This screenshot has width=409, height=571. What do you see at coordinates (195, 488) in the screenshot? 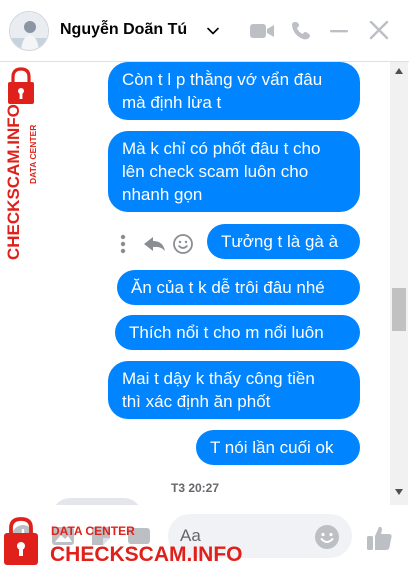
I see `message-timestamp: T3 20:27` at bounding box center [195, 488].